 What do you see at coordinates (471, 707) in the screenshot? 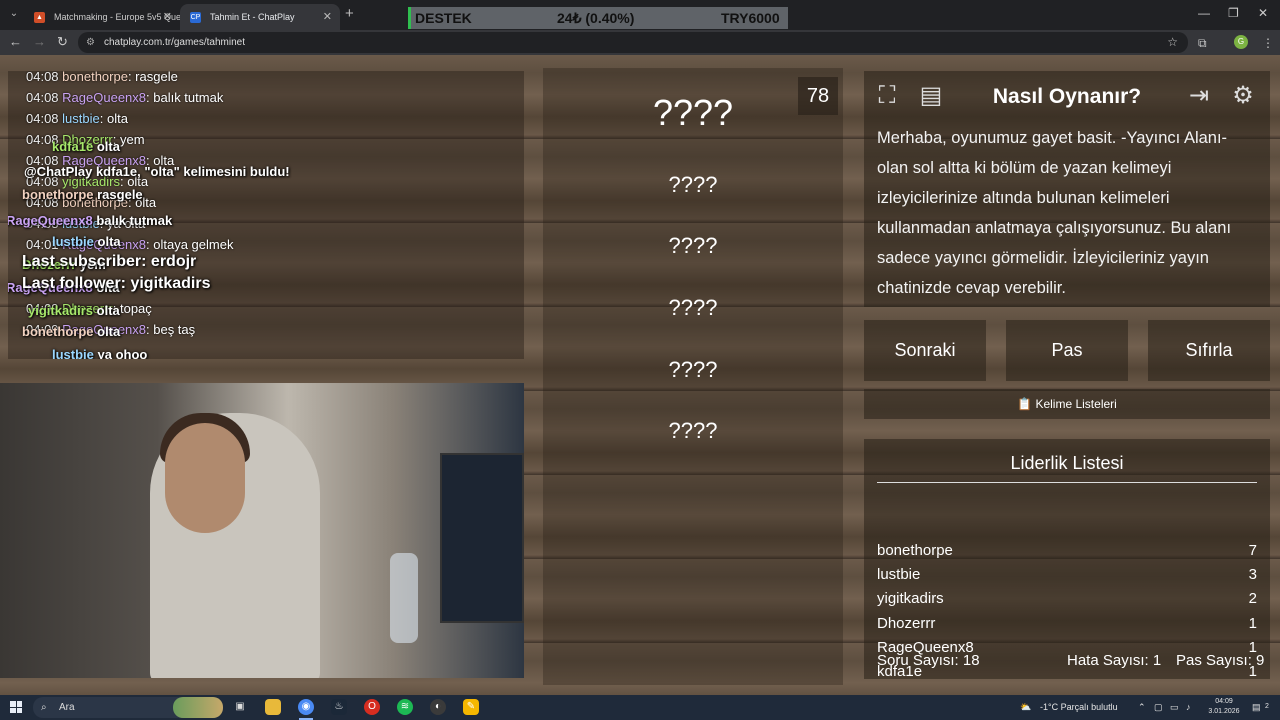
I see `app-icon: ✎` at bounding box center [471, 707].